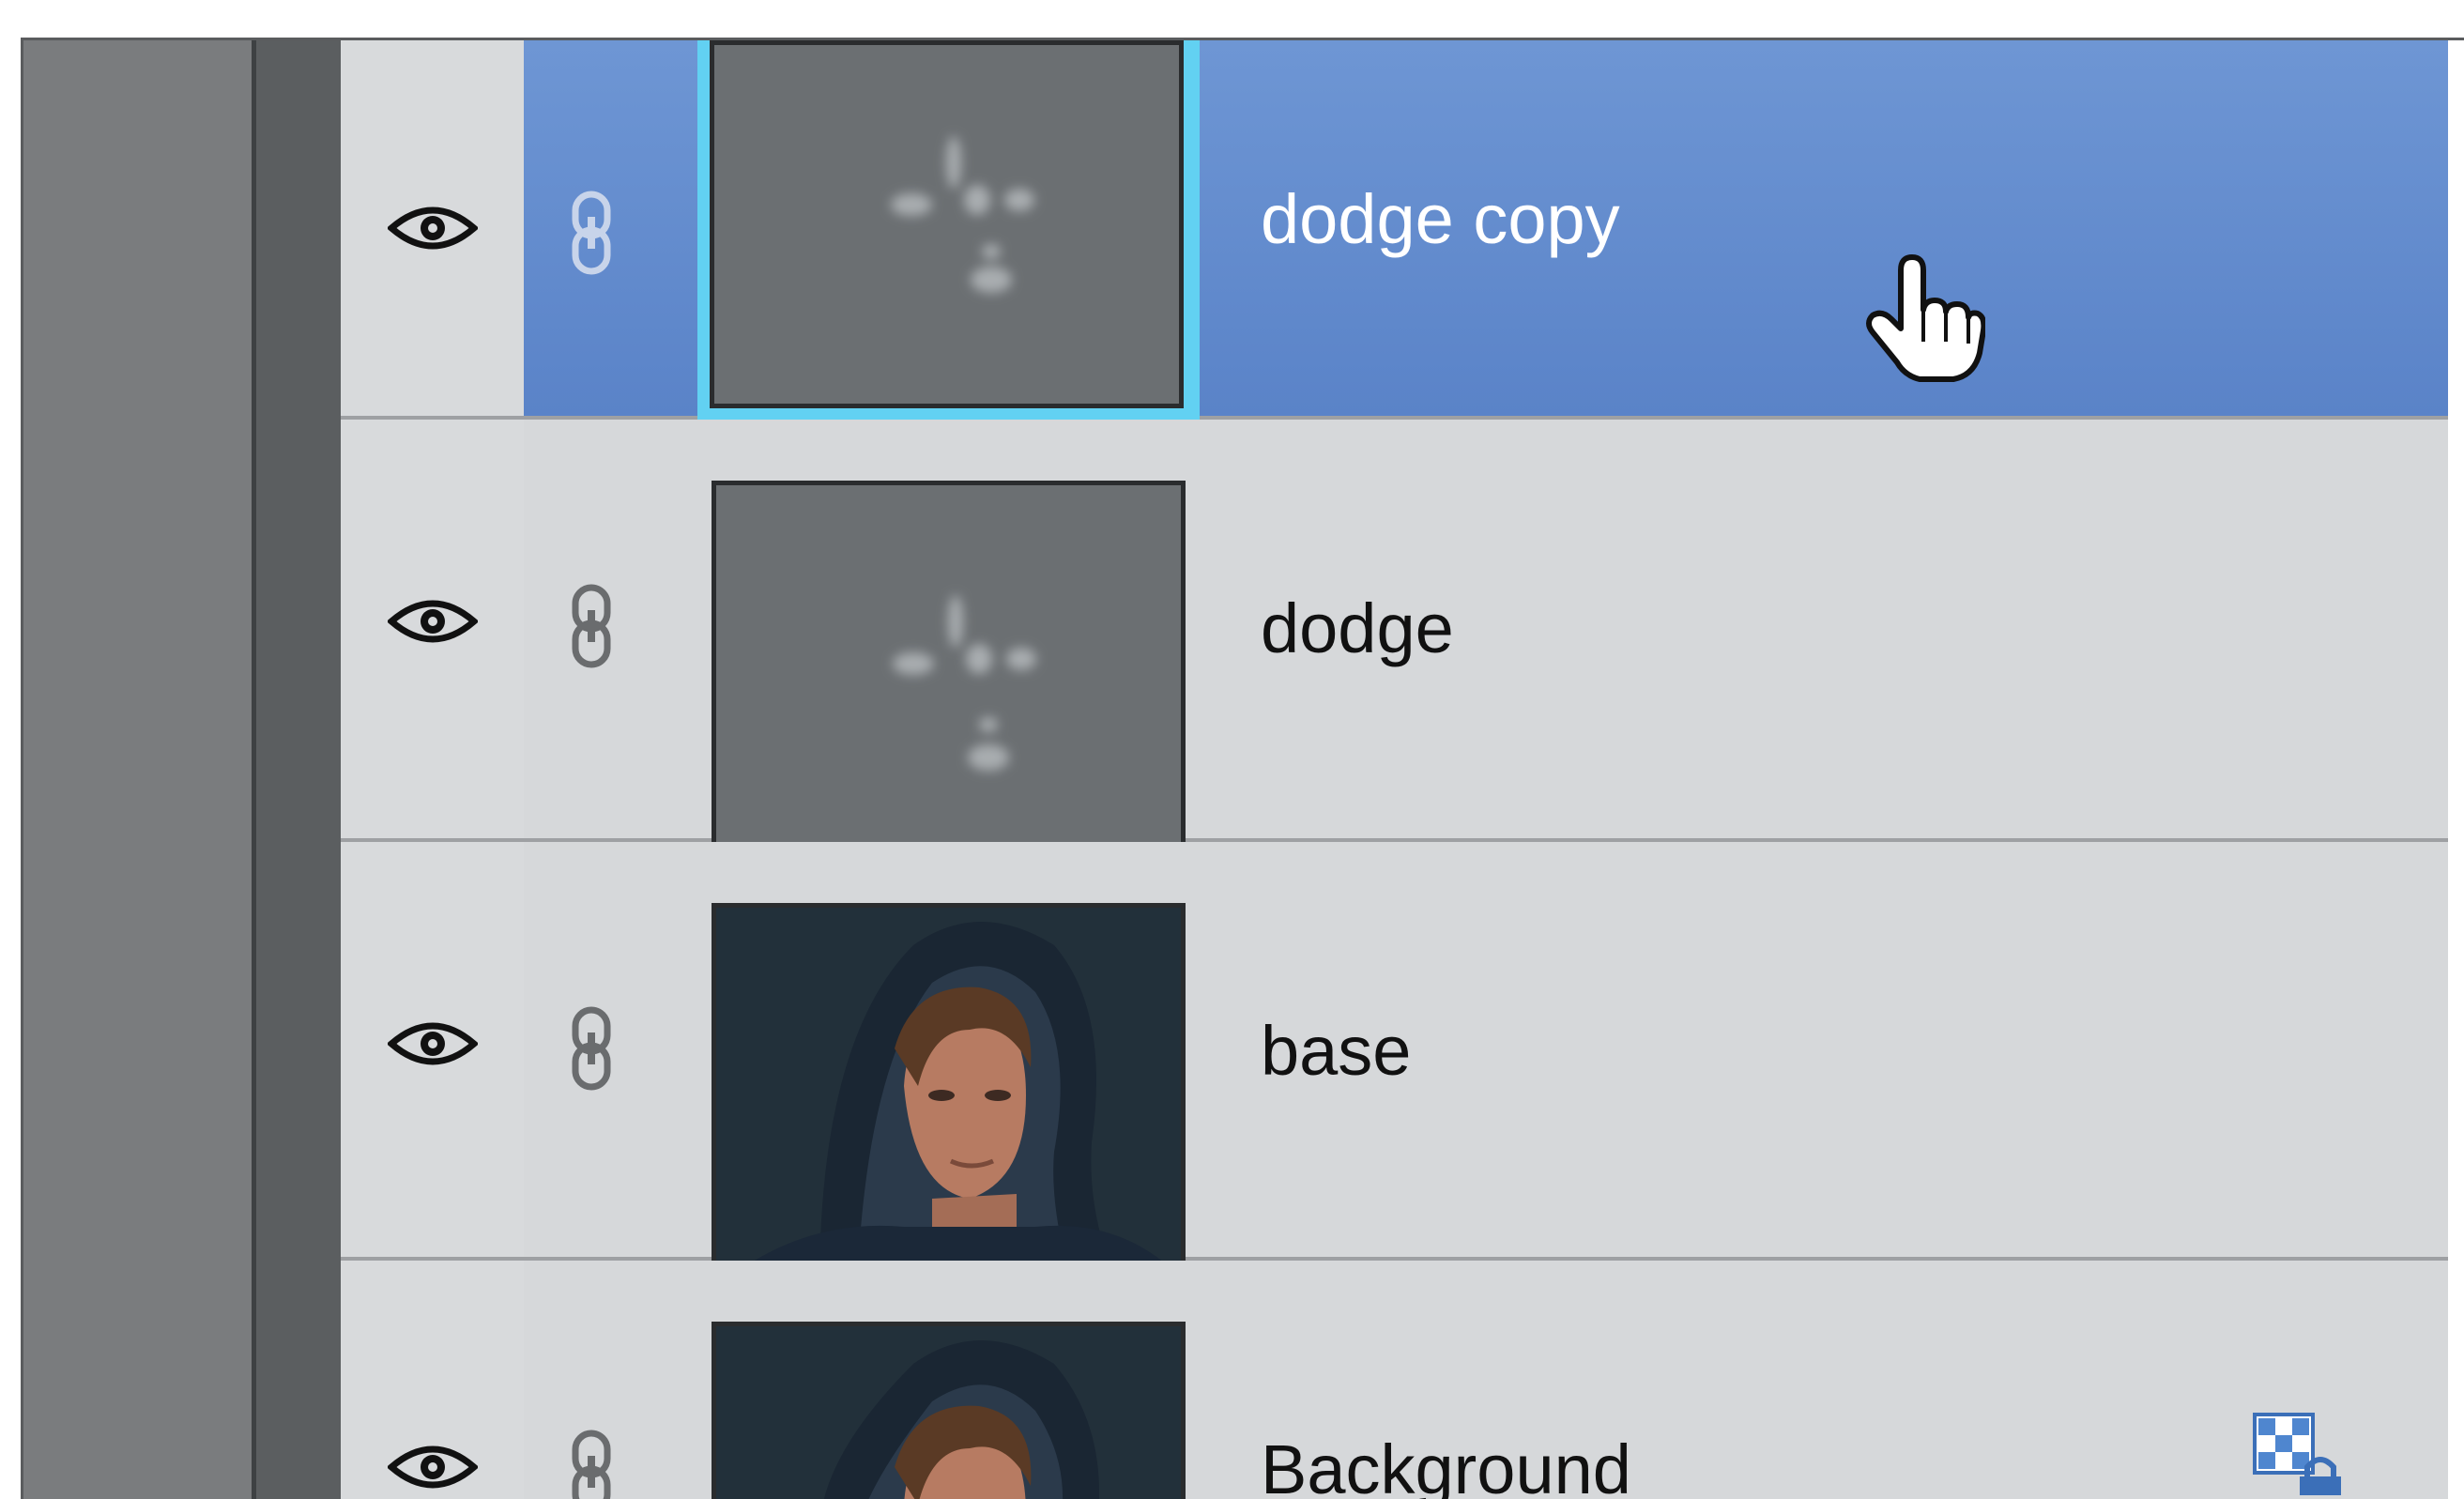 The height and width of the screenshot is (1499, 2464). I want to click on layer-name: dodge, so click(1357, 628).